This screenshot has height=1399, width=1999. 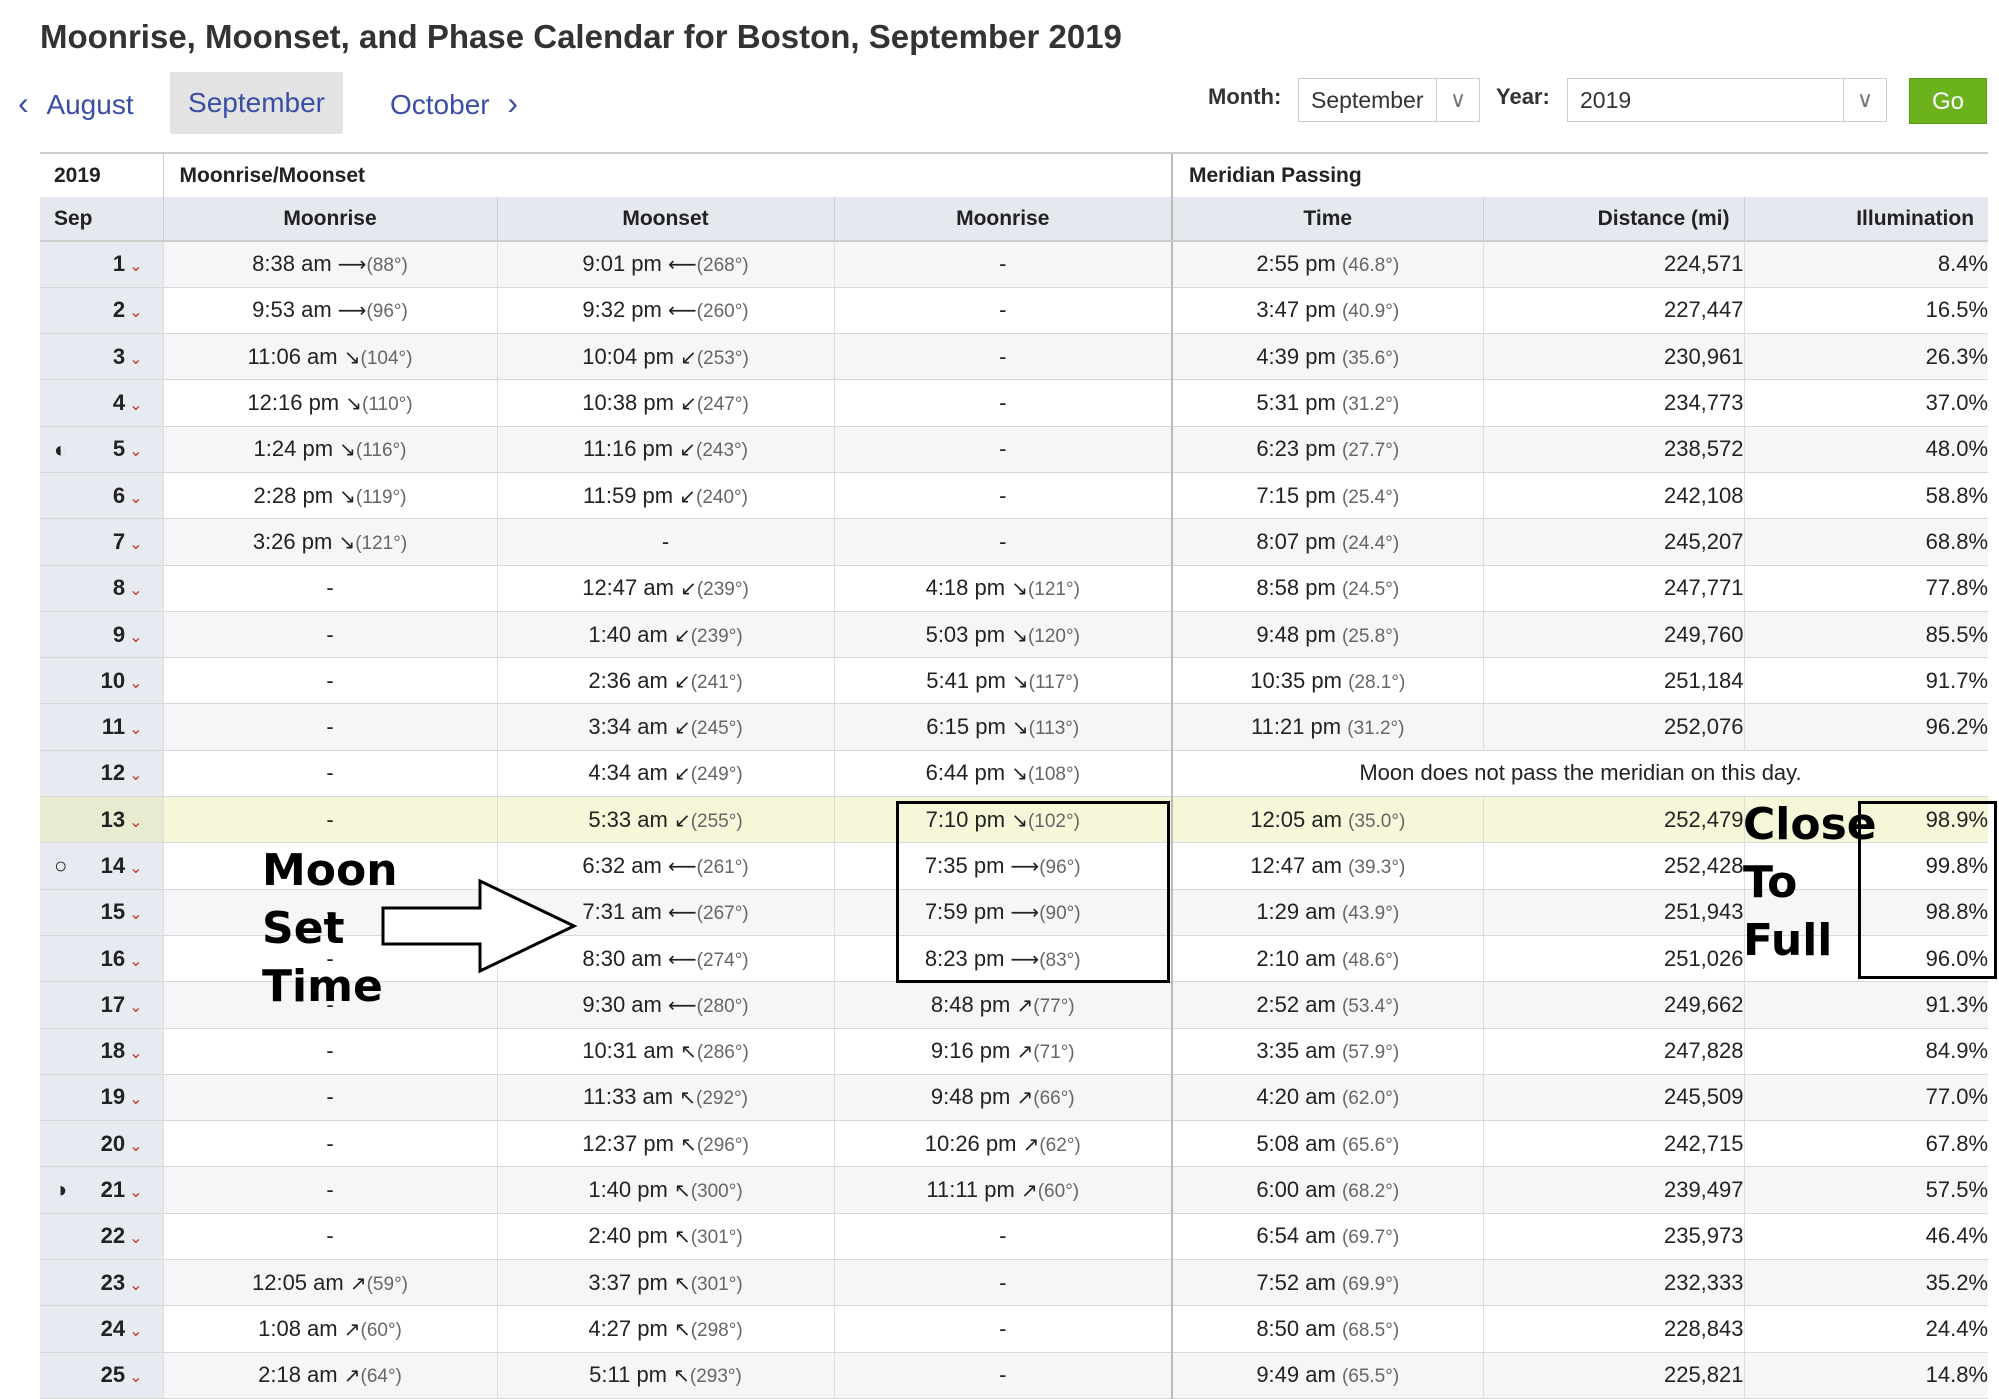 I want to click on day-cell: 19 ⌄, so click(x=101, y=1098).